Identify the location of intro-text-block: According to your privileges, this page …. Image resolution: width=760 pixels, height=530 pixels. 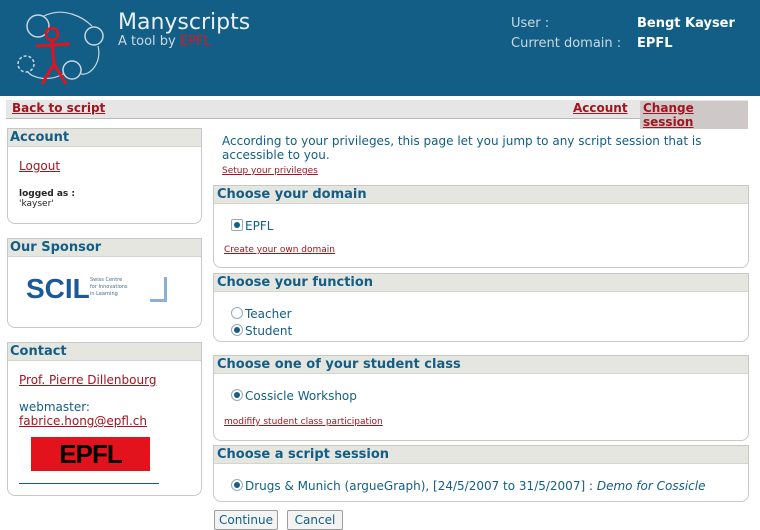
(482, 156).